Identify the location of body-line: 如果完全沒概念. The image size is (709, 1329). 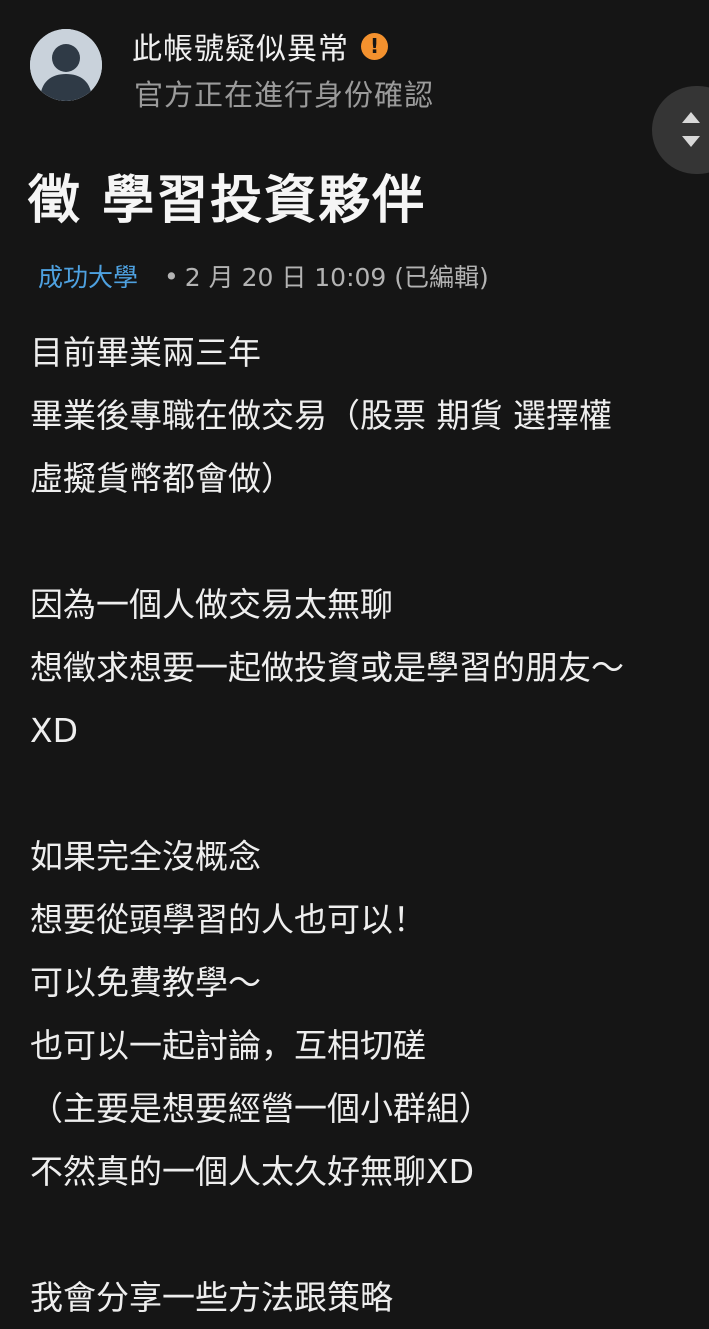
(145, 856).